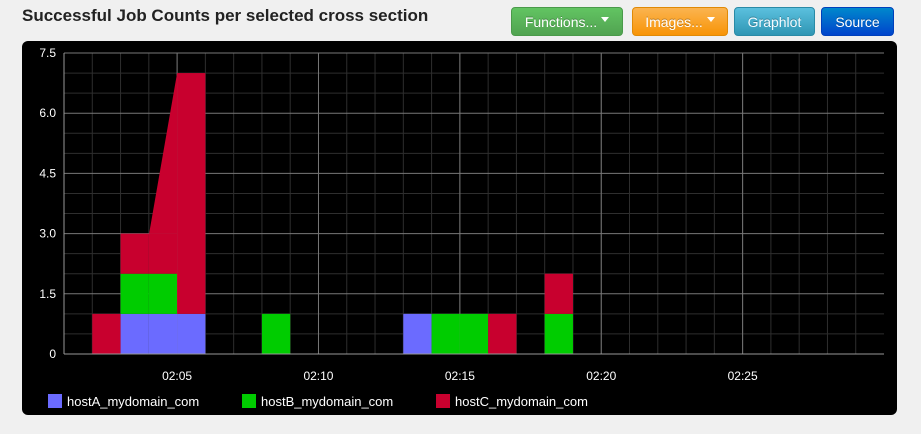 The image size is (921, 434). I want to click on source-button: Source, so click(857, 21).